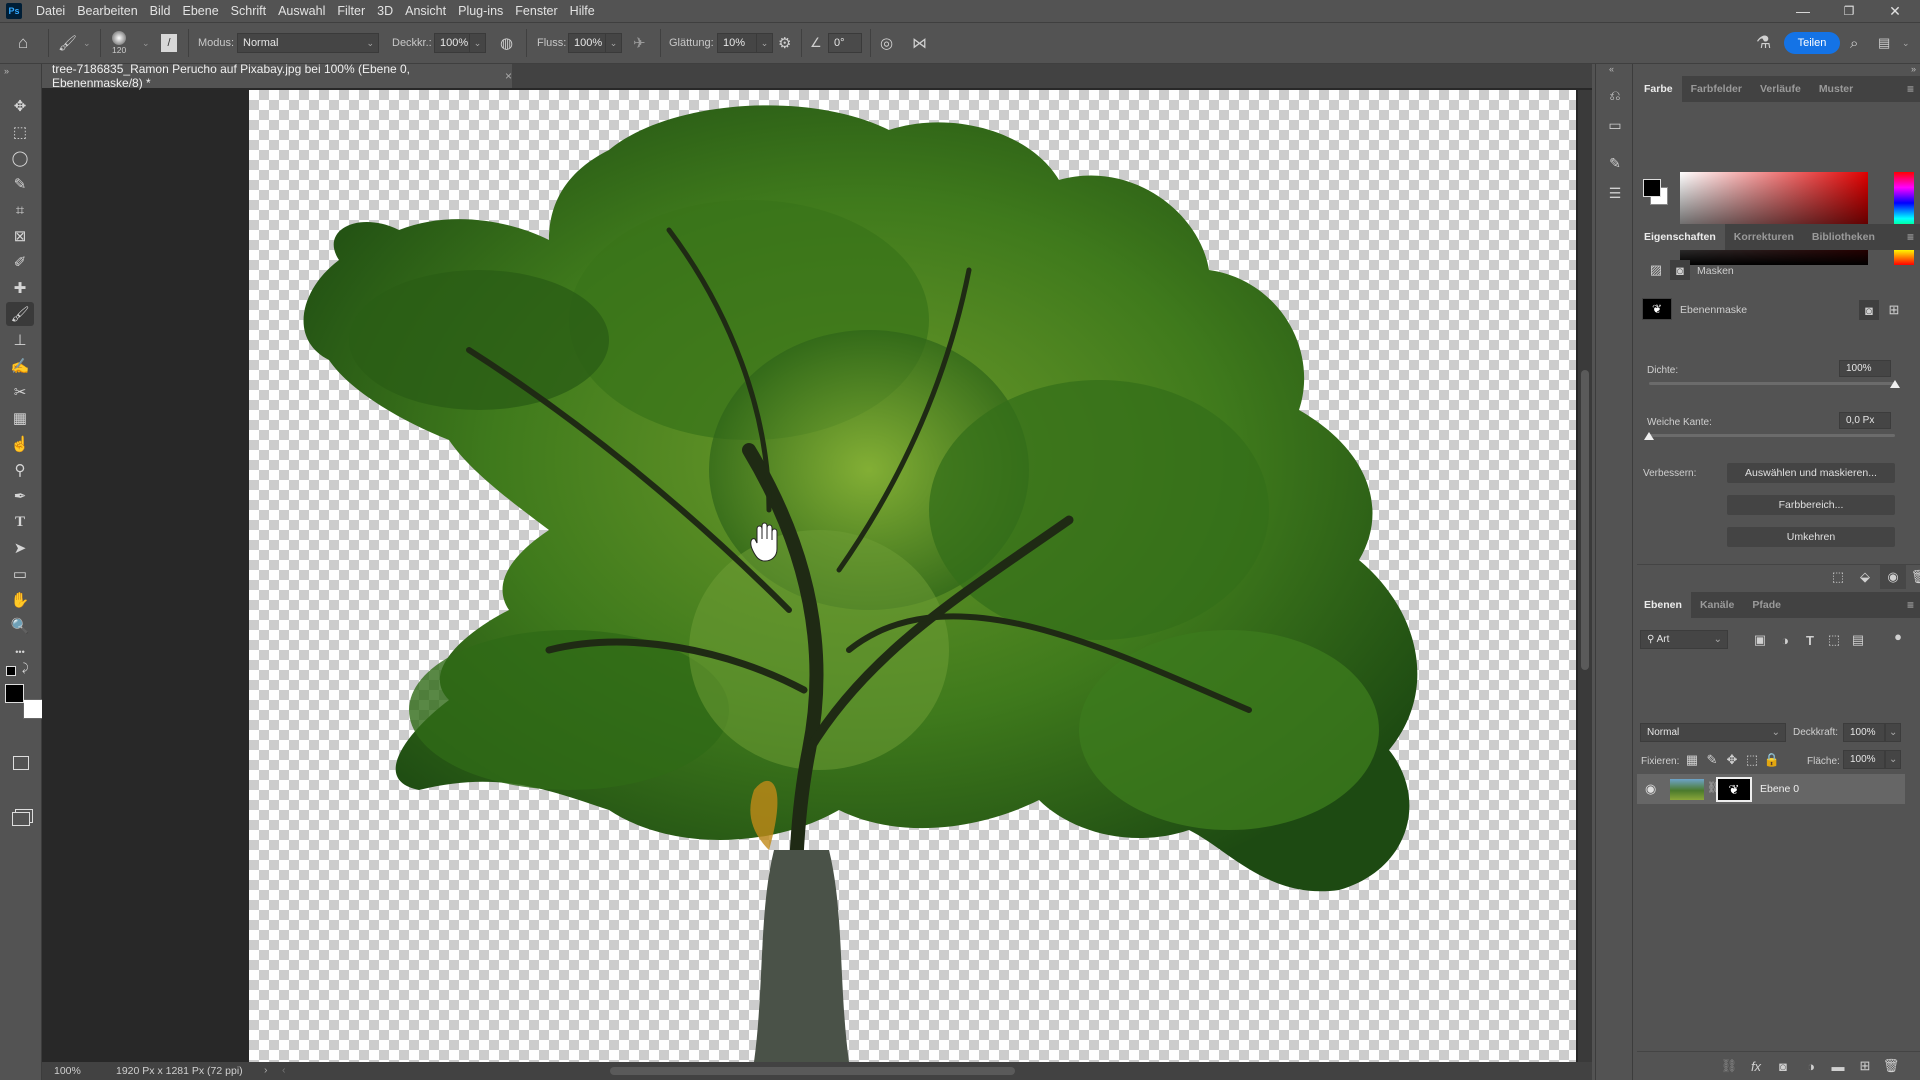 This screenshot has width=1920, height=1080. I want to click on marquee-tool-icon: ⬚, so click(20, 132).